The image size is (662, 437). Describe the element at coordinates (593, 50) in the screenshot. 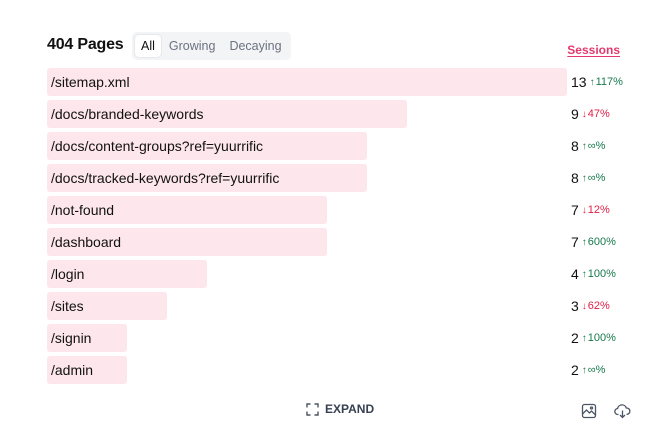

I see `sessions-column-header: Sessions` at that location.